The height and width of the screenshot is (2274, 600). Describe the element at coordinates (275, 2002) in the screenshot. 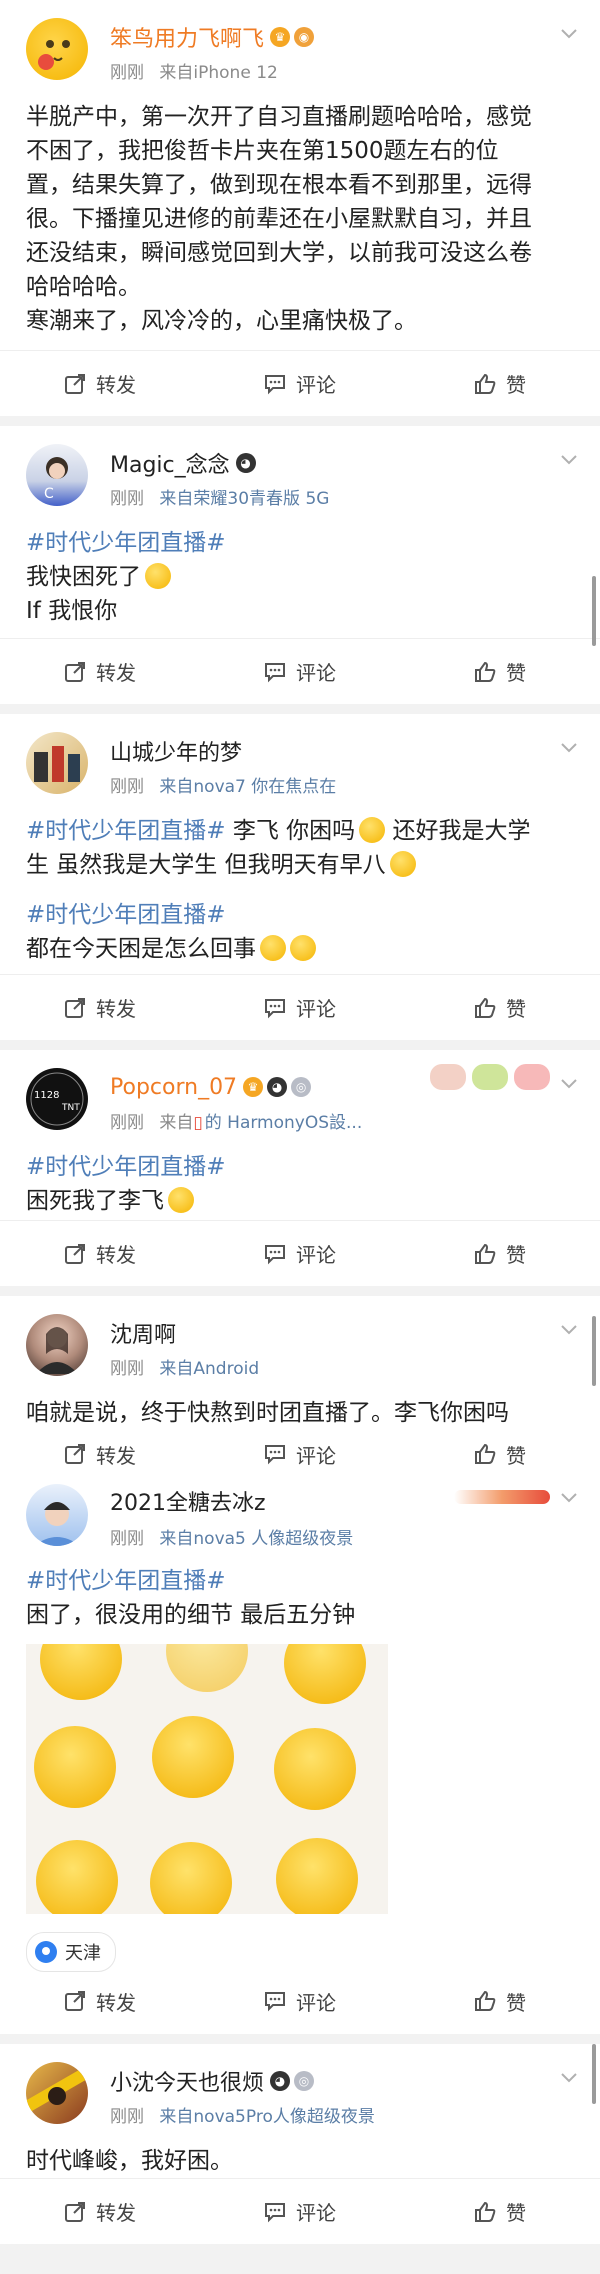

I see `comment-icon` at that location.